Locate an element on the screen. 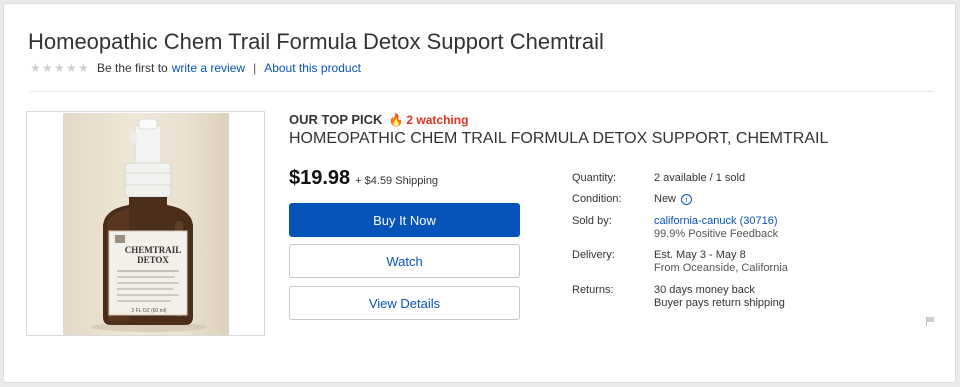  quantity-value: 2 available / 1 sold is located at coordinates (700, 178).